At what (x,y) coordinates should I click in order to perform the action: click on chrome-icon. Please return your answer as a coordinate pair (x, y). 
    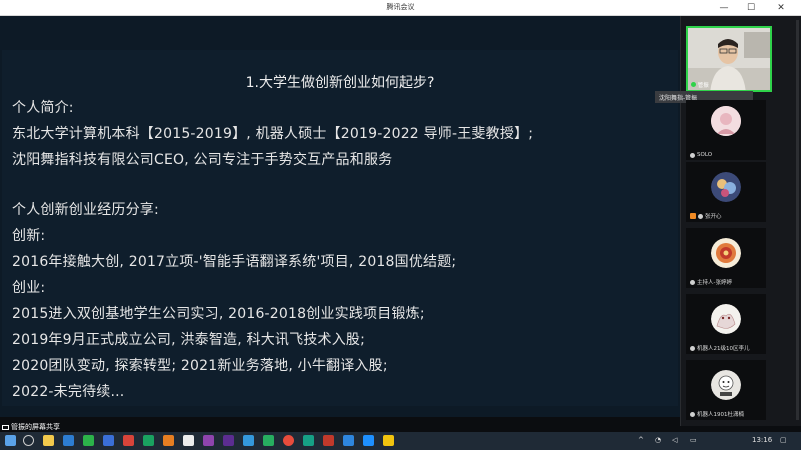
    Looking at the image, I should click on (288, 440).